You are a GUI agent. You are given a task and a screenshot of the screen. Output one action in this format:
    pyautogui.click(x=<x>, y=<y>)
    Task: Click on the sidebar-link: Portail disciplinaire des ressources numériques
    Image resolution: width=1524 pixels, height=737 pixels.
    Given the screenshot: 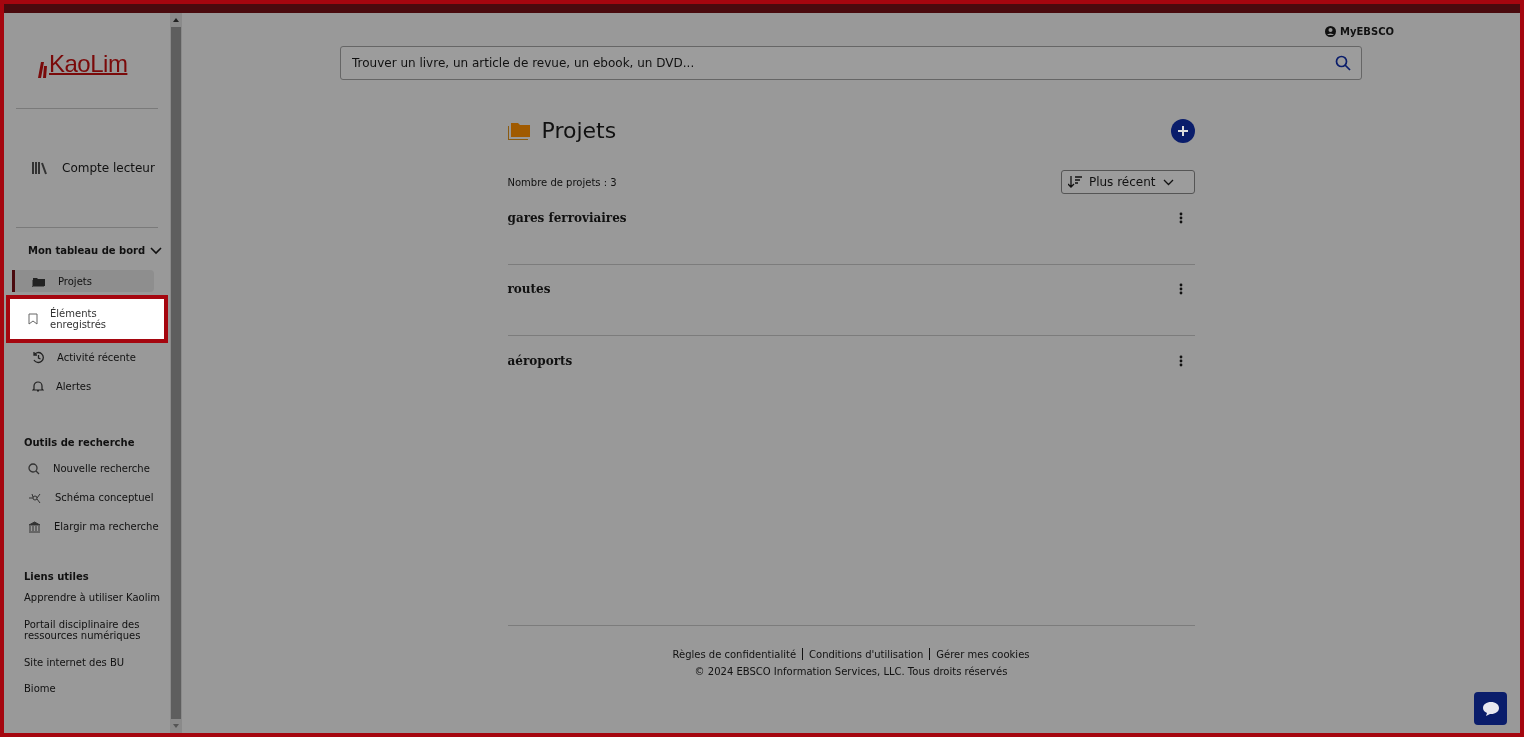 What is the action you would take?
    pyautogui.click(x=87, y=630)
    